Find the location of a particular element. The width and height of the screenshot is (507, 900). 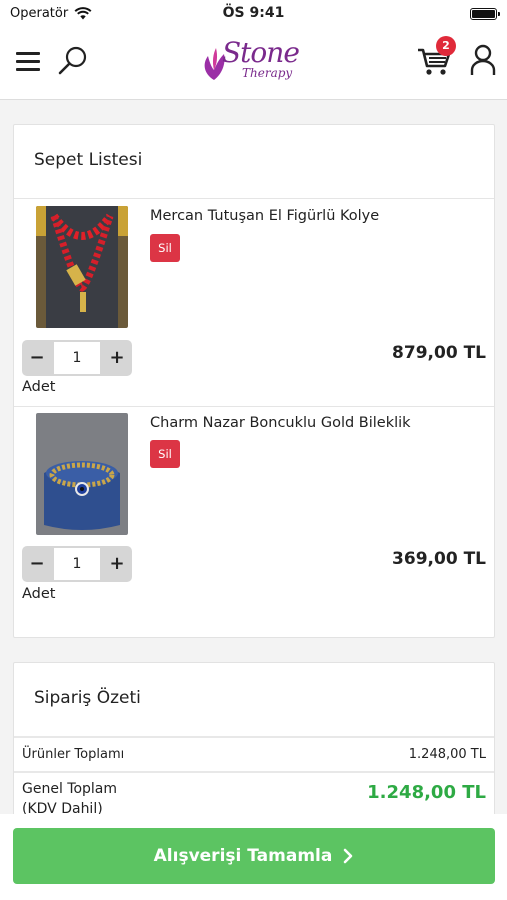

product-price: 879,00 TL is located at coordinates (439, 353).